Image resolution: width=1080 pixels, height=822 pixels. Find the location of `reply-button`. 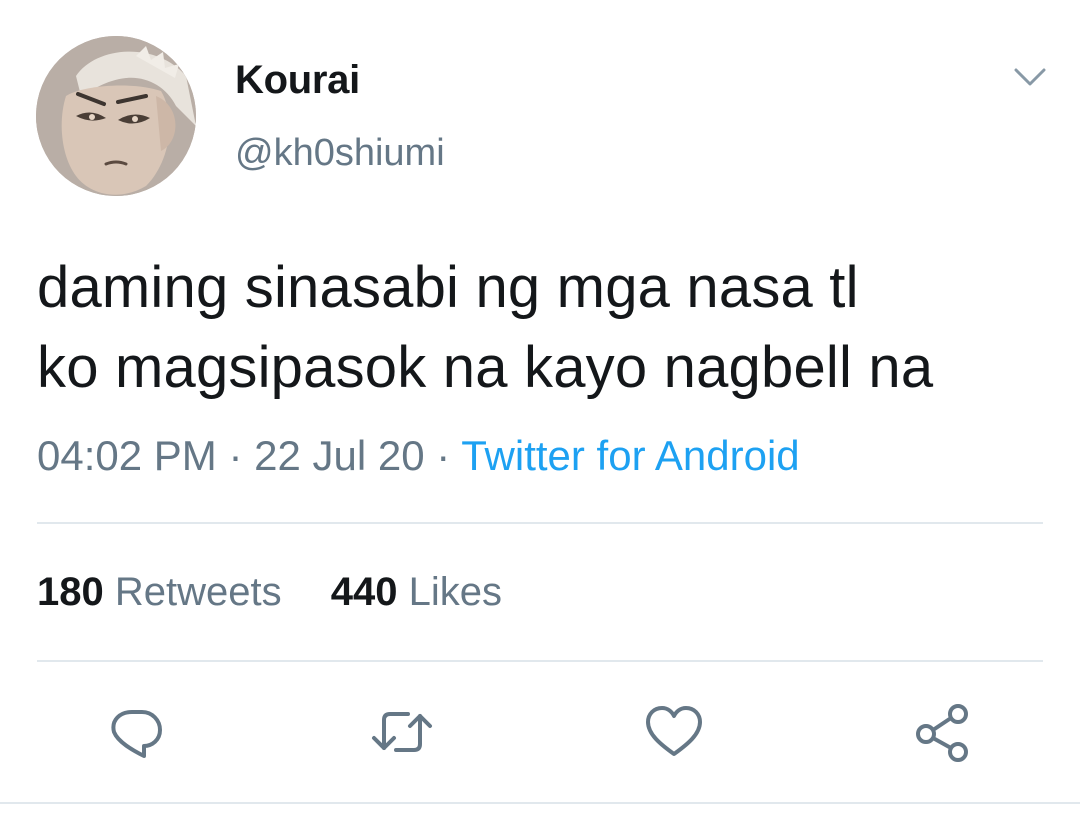

reply-button is located at coordinates (136, 732).